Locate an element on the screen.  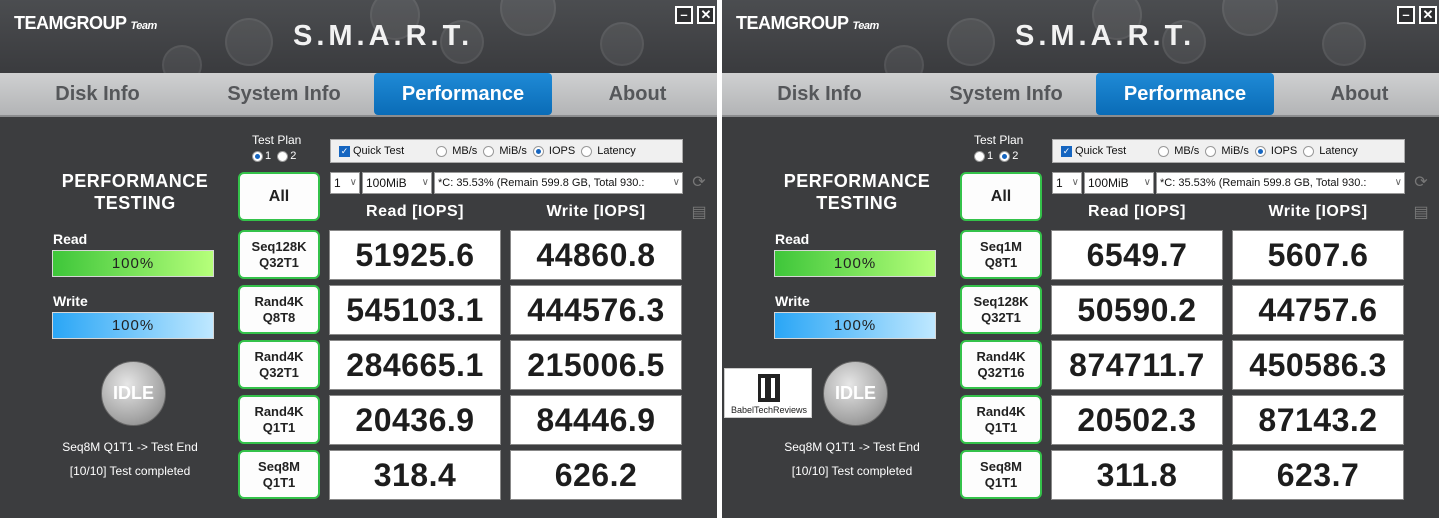
write-value-row-5: 623.7 is located at coordinates (1318, 475).